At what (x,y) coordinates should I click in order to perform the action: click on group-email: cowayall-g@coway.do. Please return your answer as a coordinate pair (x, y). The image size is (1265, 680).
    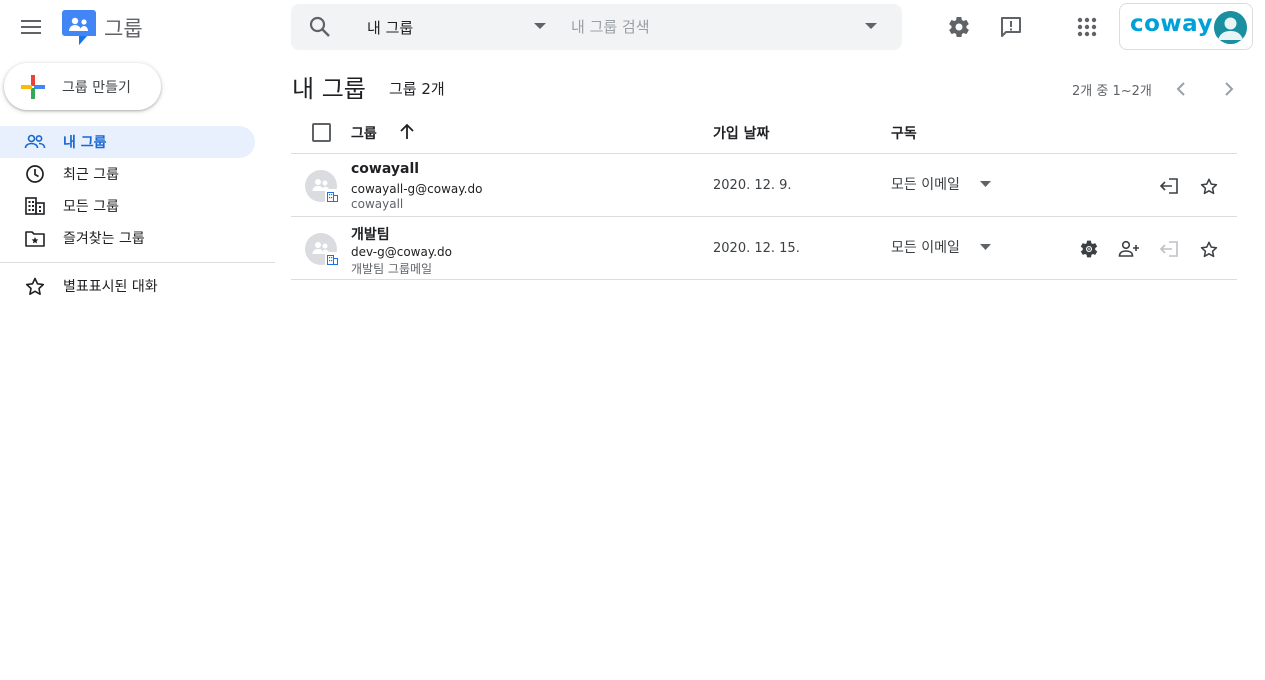
    Looking at the image, I should click on (417, 189).